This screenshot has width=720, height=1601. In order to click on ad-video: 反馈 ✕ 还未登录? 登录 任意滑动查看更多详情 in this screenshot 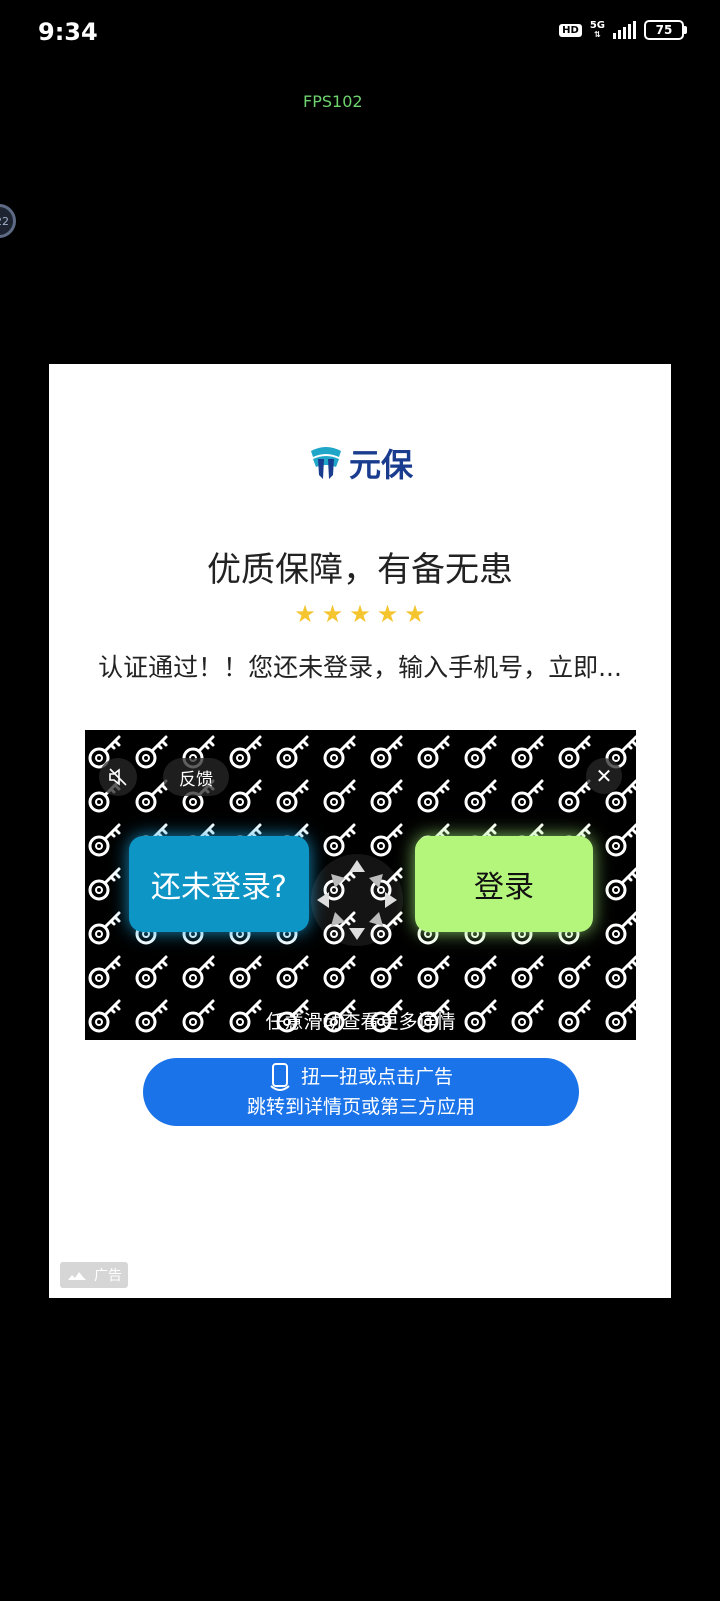, I will do `click(360, 885)`.